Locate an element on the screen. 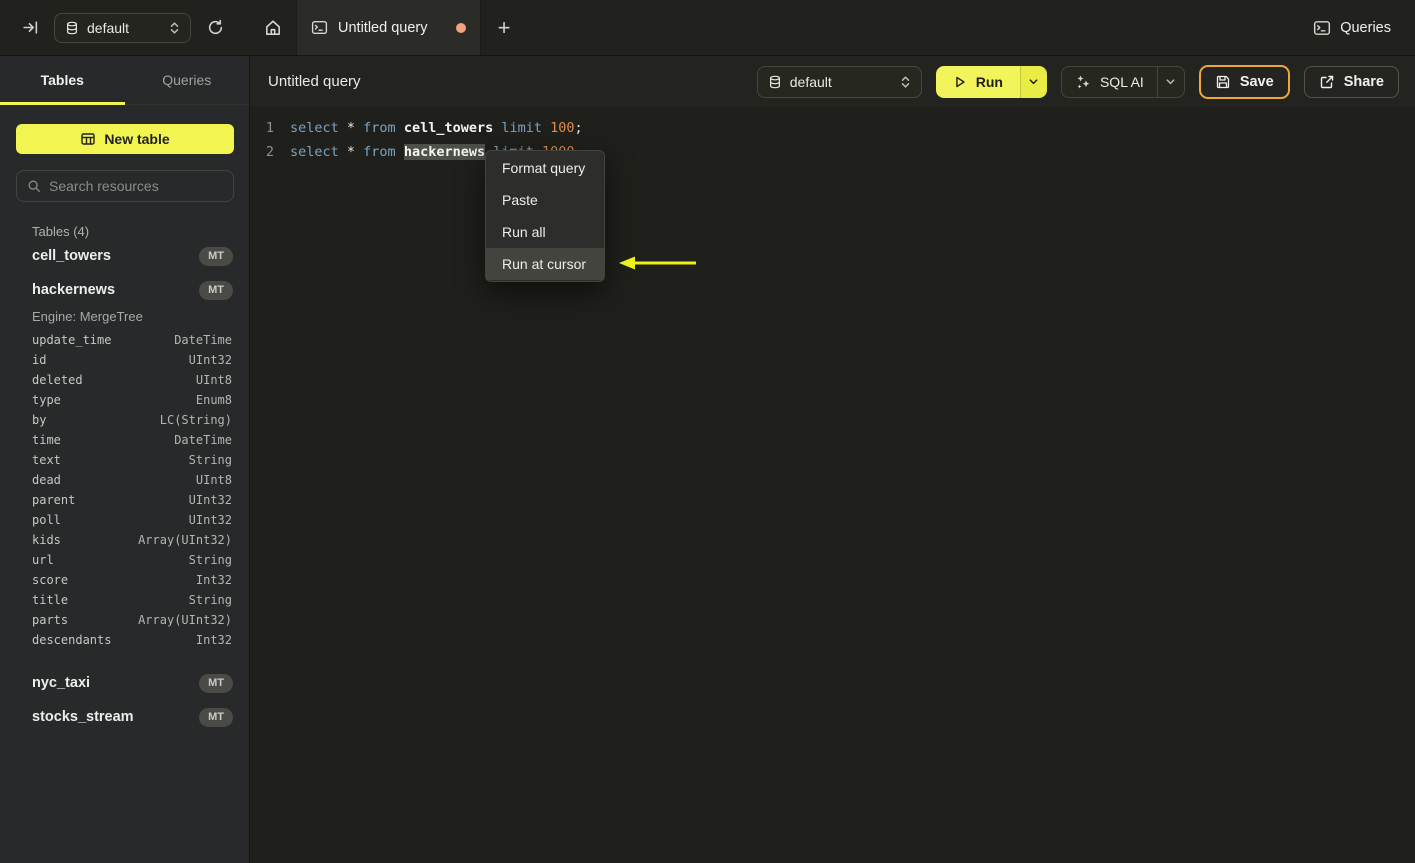  new-table-button: New table is located at coordinates (125, 139).